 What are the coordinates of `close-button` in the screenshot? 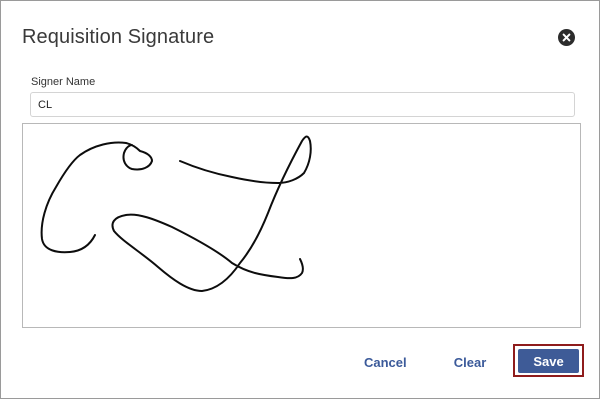 It's located at (566, 37).